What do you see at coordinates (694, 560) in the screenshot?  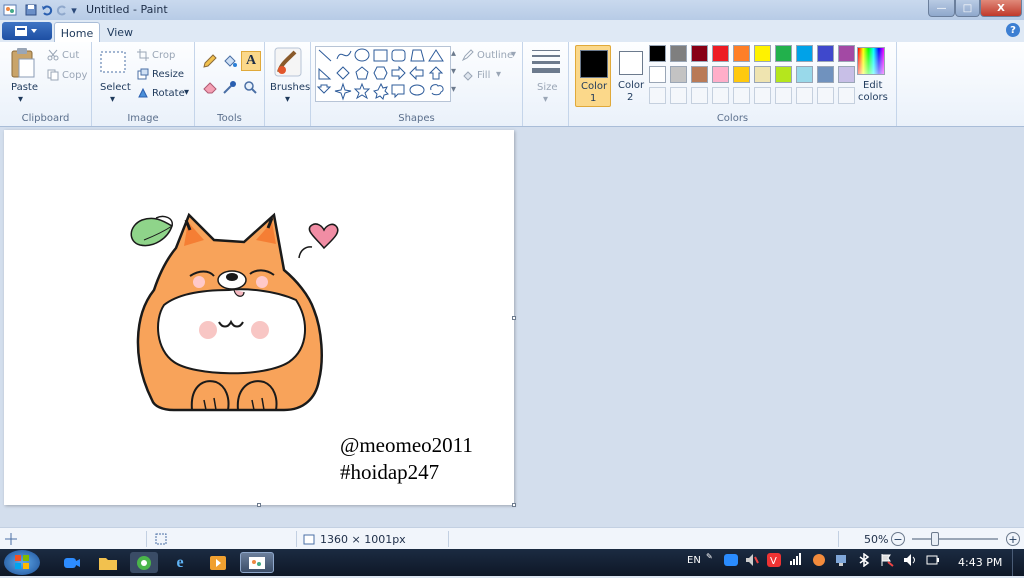 I see `language-indicator: EN` at bounding box center [694, 560].